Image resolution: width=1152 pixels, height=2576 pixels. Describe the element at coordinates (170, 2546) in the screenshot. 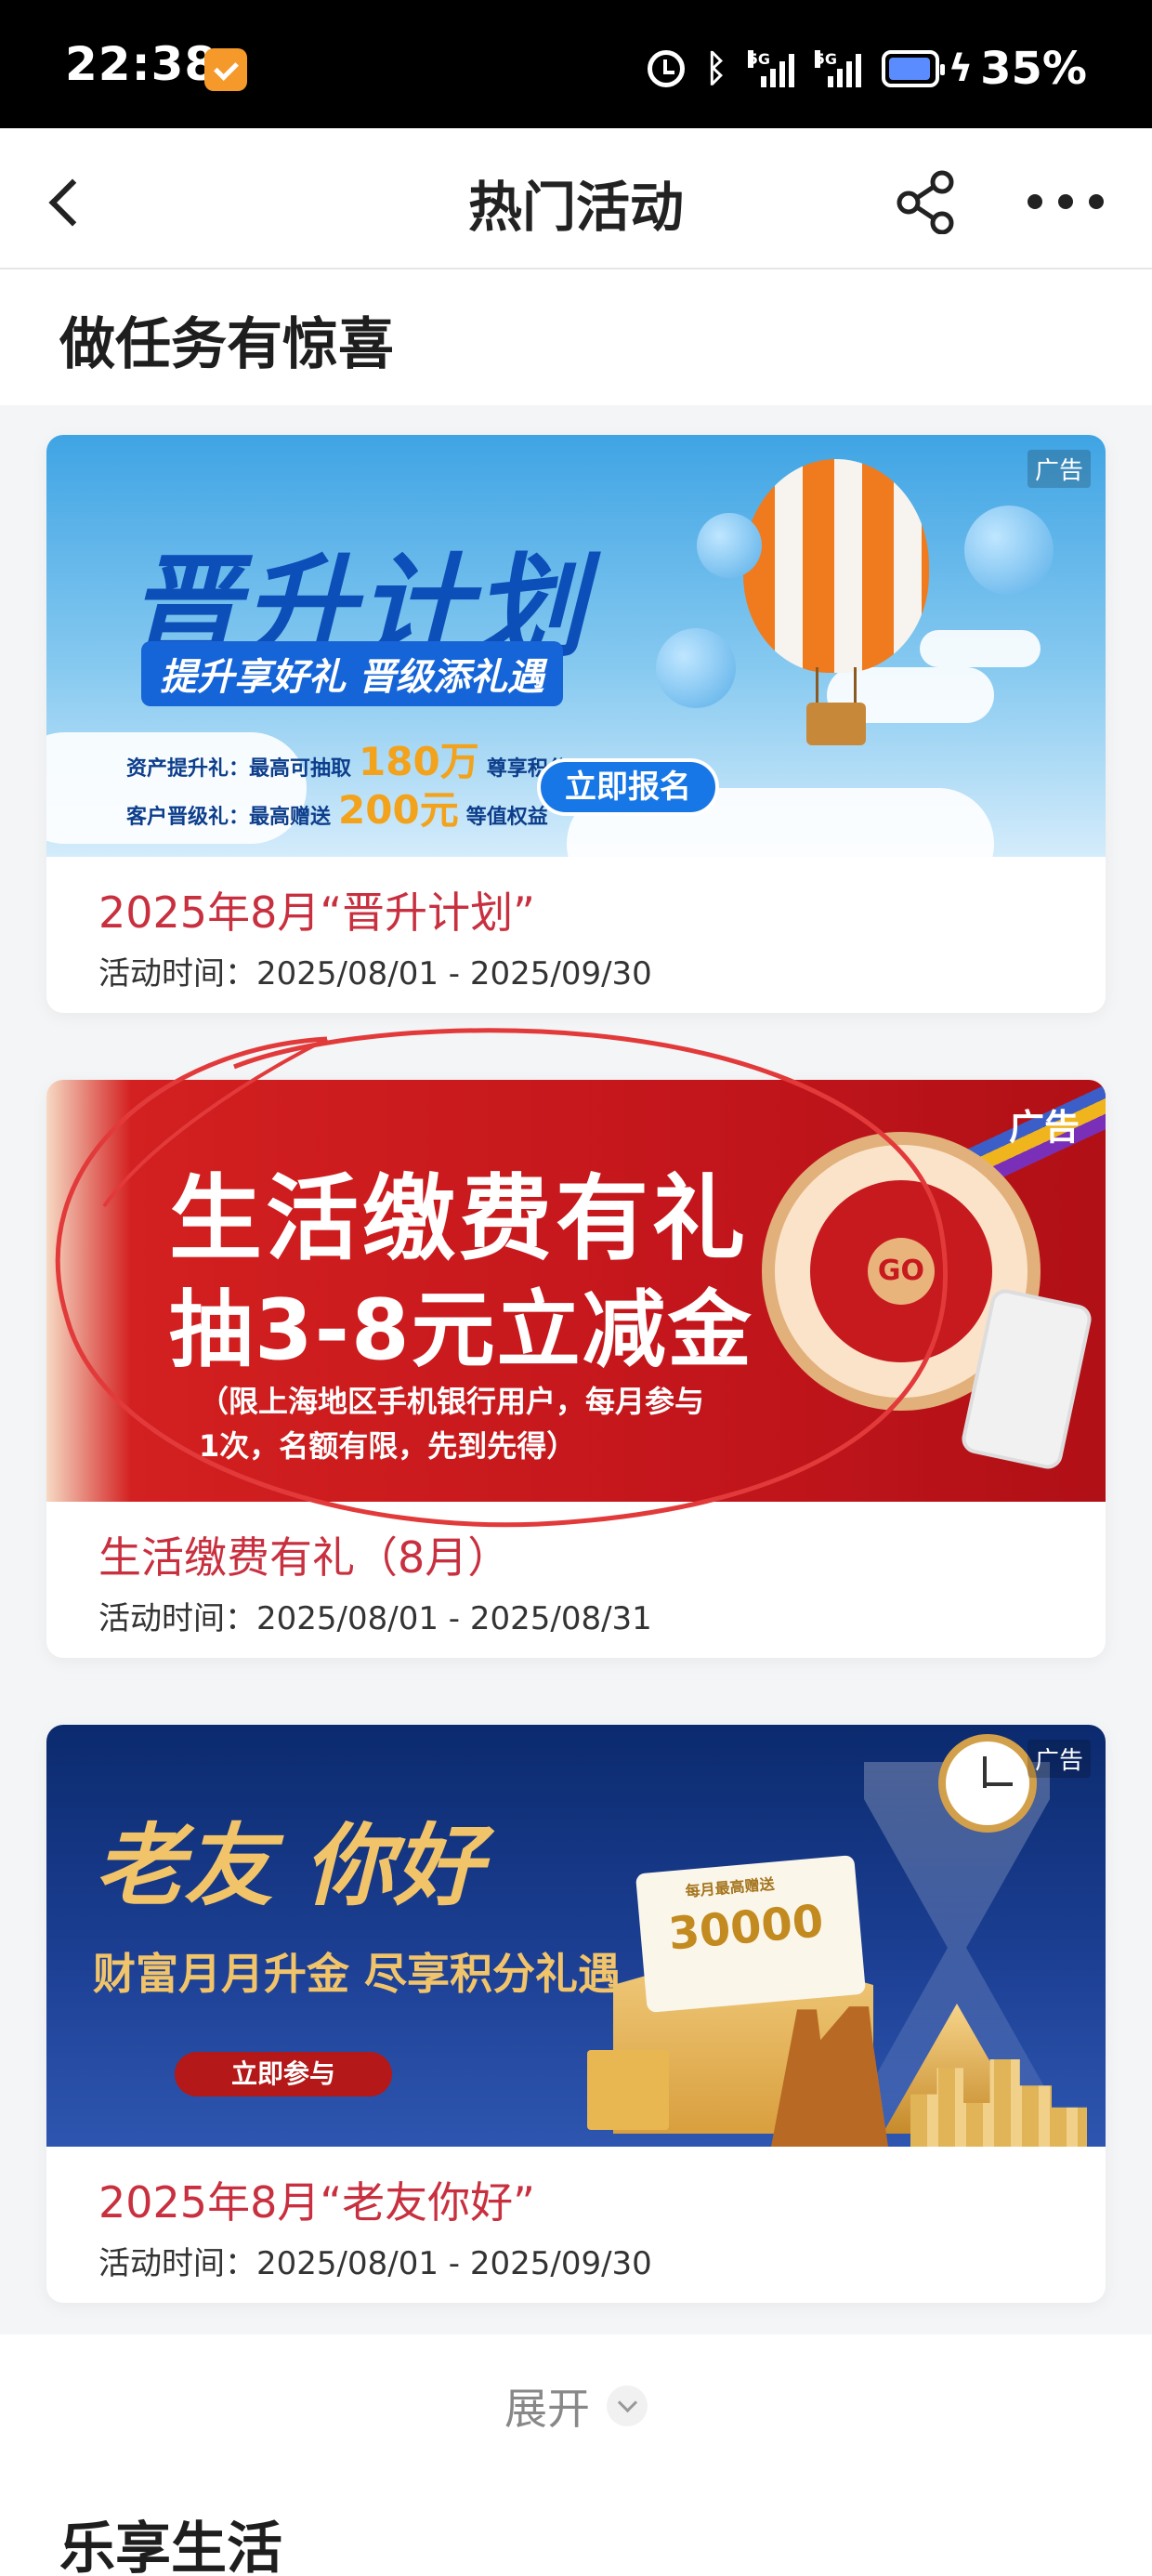

I see `section-title: 乐享生活` at that location.